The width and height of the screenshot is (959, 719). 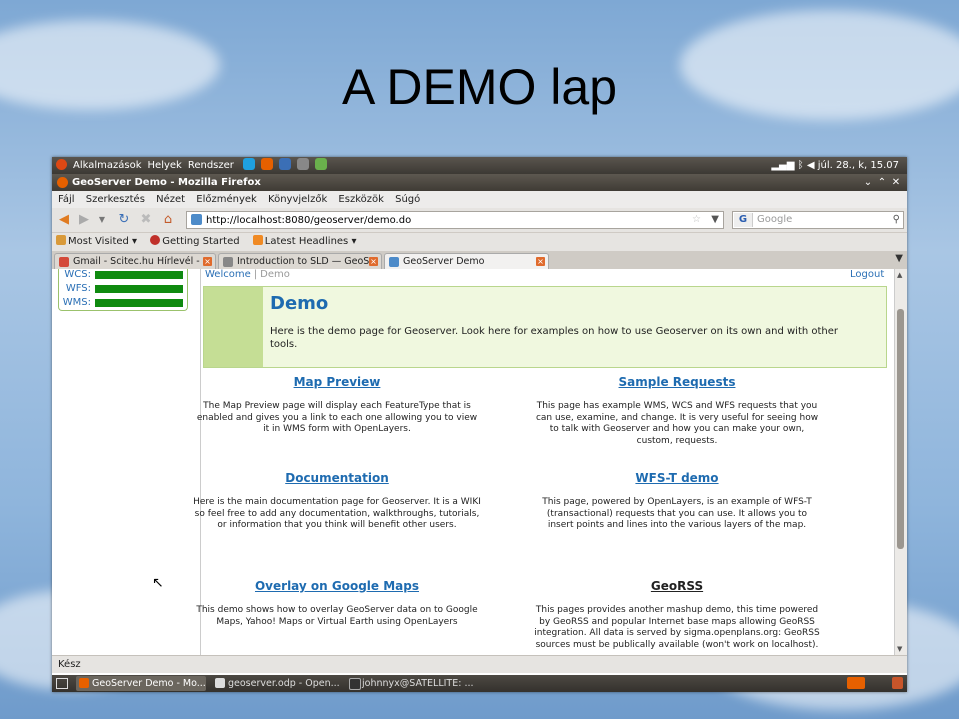 What do you see at coordinates (124, 220) in the screenshot?
I see `reload-icon: ↻` at bounding box center [124, 220].